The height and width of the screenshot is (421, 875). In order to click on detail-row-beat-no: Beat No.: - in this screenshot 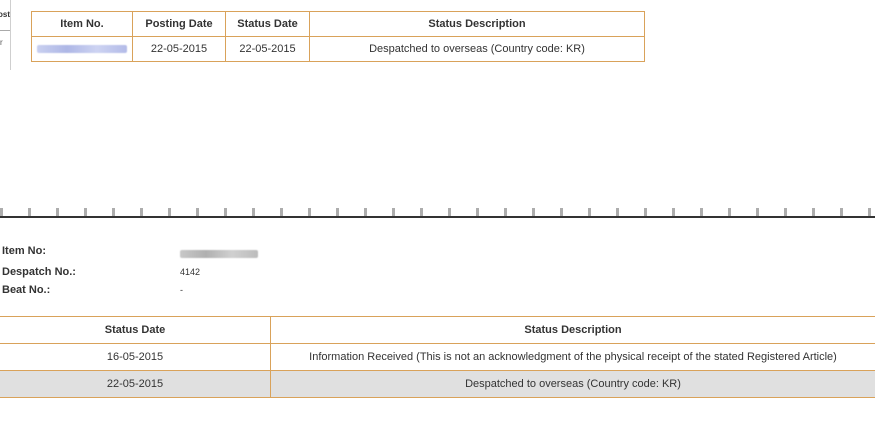, I will do `click(150, 293)`.